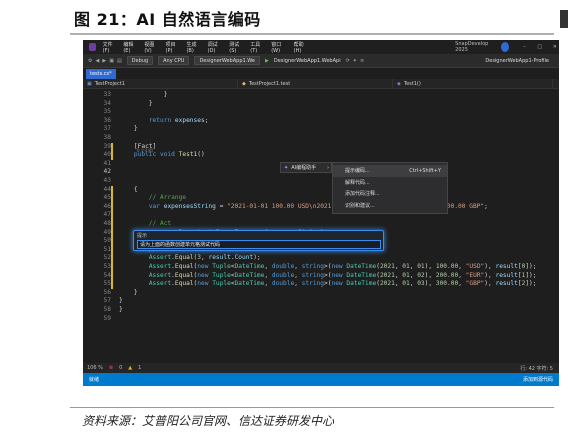  What do you see at coordinates (90, 61) in the screenshot?
I see `gear-icon: ⚙` at bounding box center [90, 61].